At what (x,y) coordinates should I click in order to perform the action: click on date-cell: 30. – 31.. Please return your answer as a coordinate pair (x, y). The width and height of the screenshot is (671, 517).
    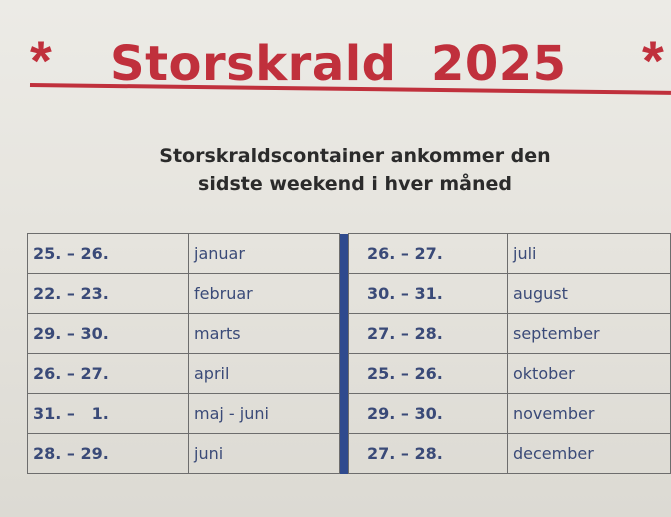
    Looking at the image, I should click on (428, 293).